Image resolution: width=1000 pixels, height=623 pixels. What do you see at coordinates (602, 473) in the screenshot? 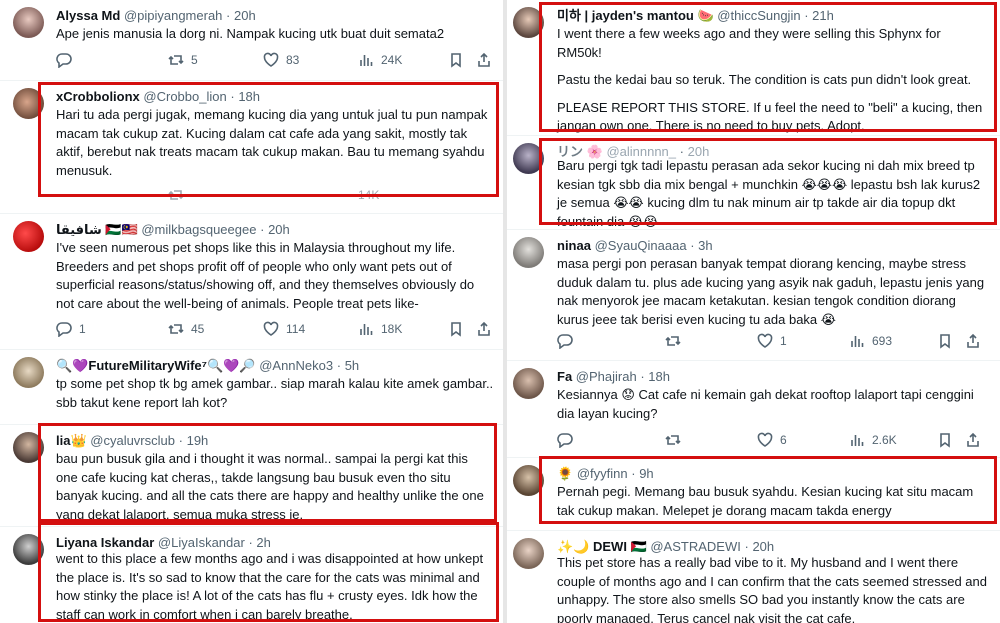
I see `handle: @fyyfinn` at bounding box center [602, 473].